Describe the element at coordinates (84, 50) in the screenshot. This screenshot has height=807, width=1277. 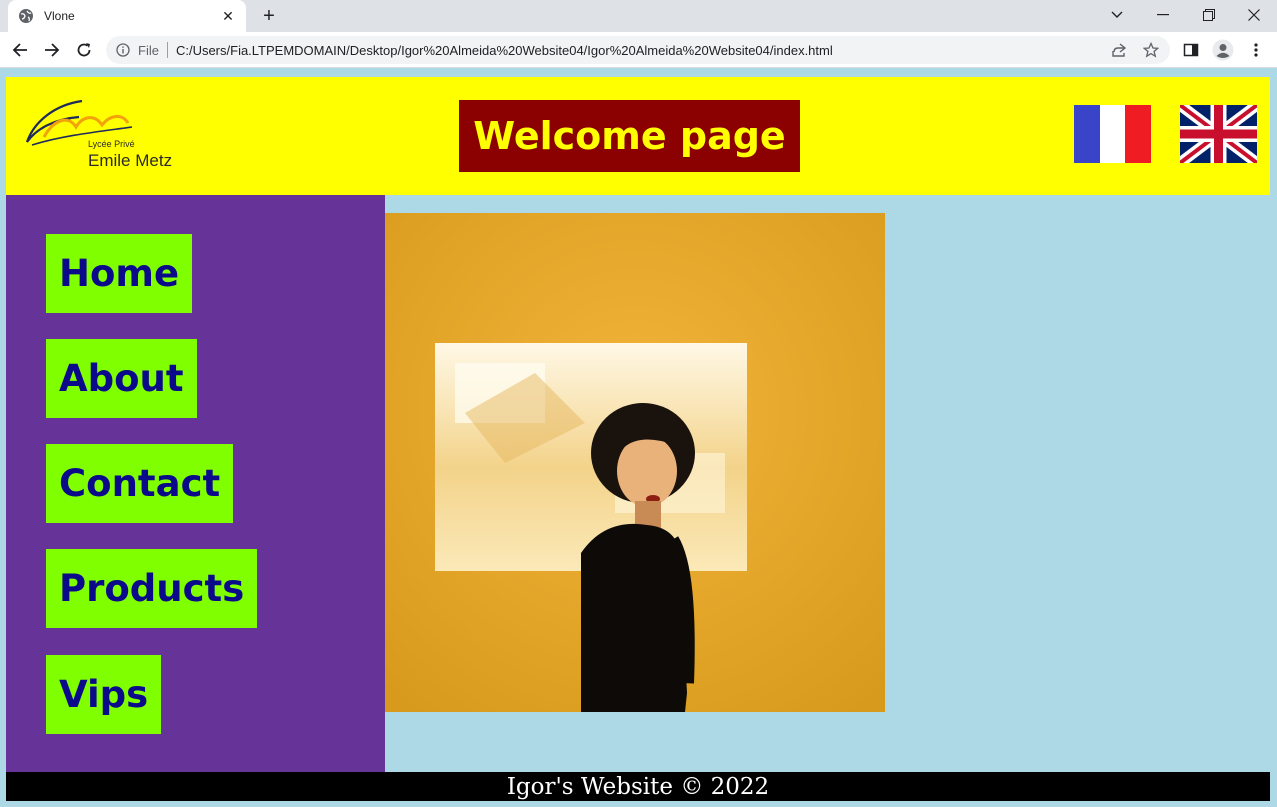
I see `reload-icon` at that location.